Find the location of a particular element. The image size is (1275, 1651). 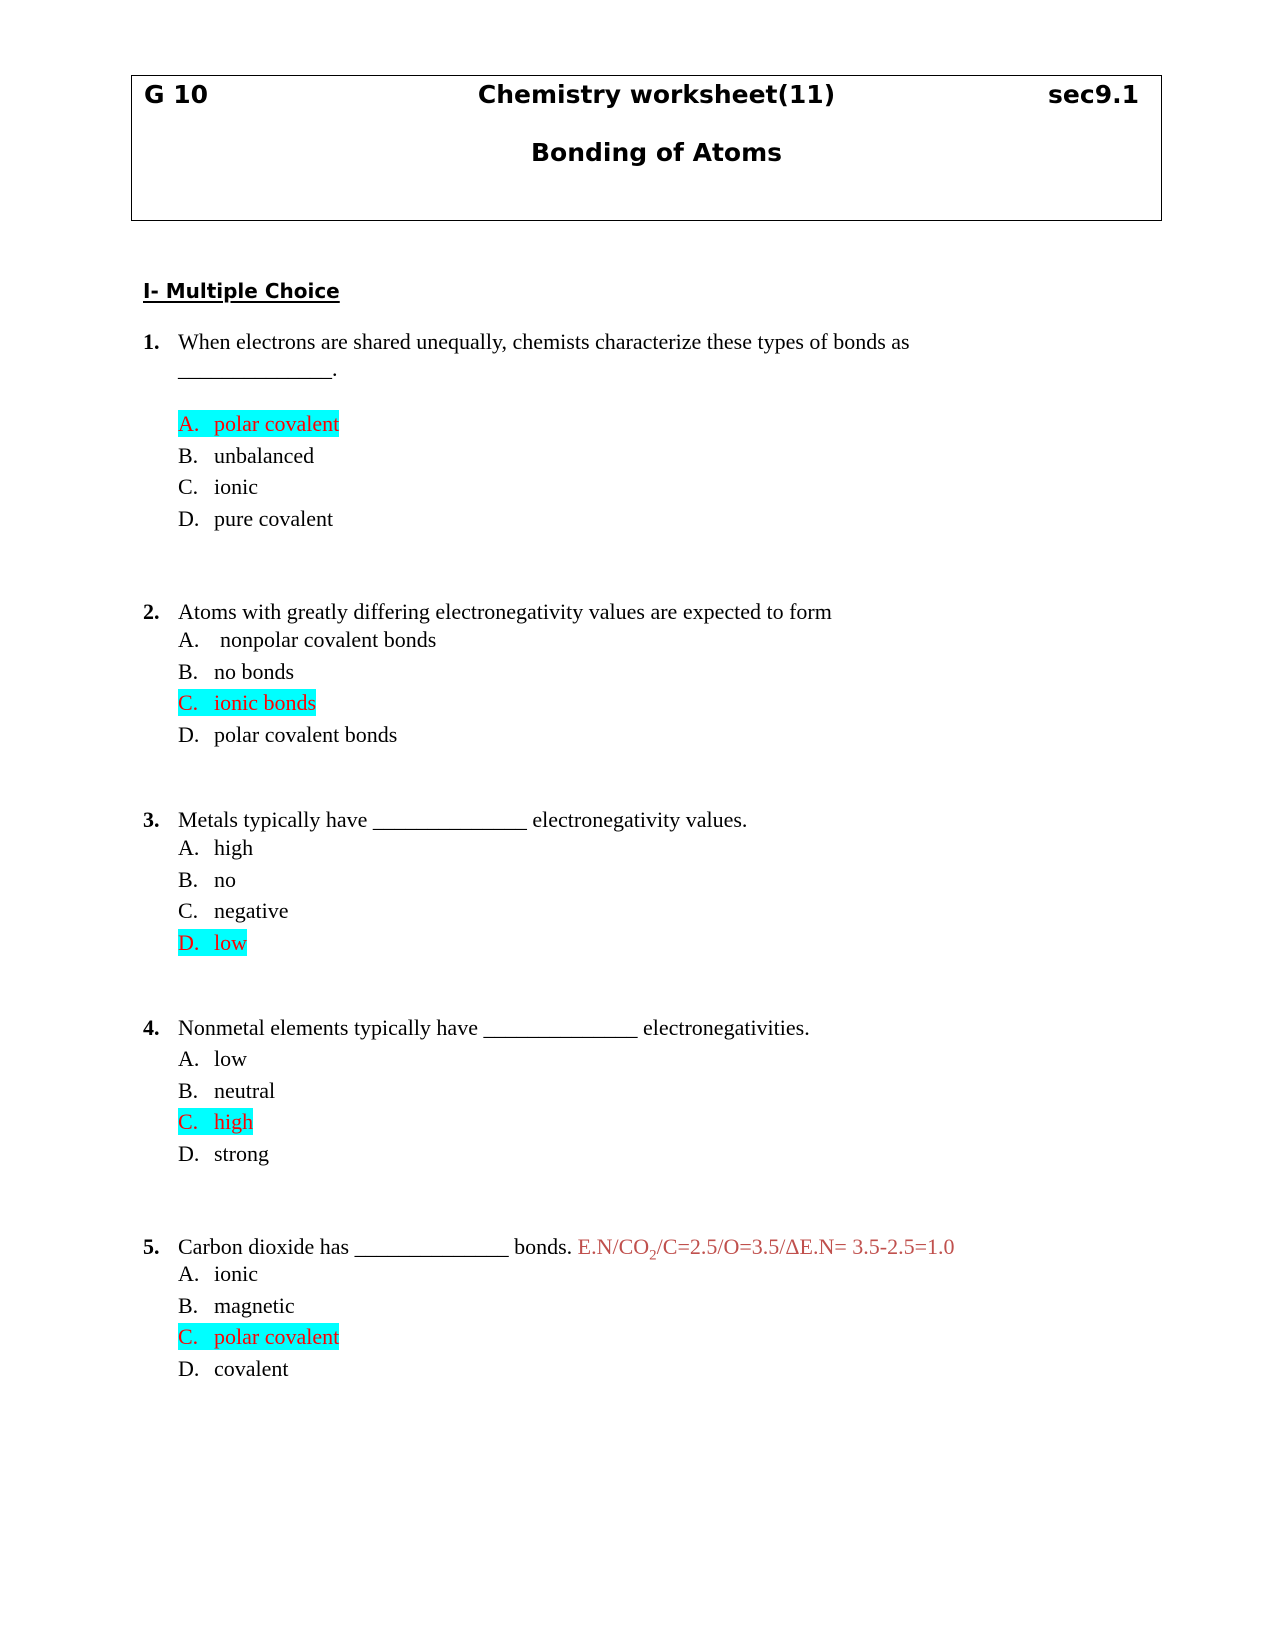

options-list: A. high B. no C. negative D. low is located at coordinates (233, 895).